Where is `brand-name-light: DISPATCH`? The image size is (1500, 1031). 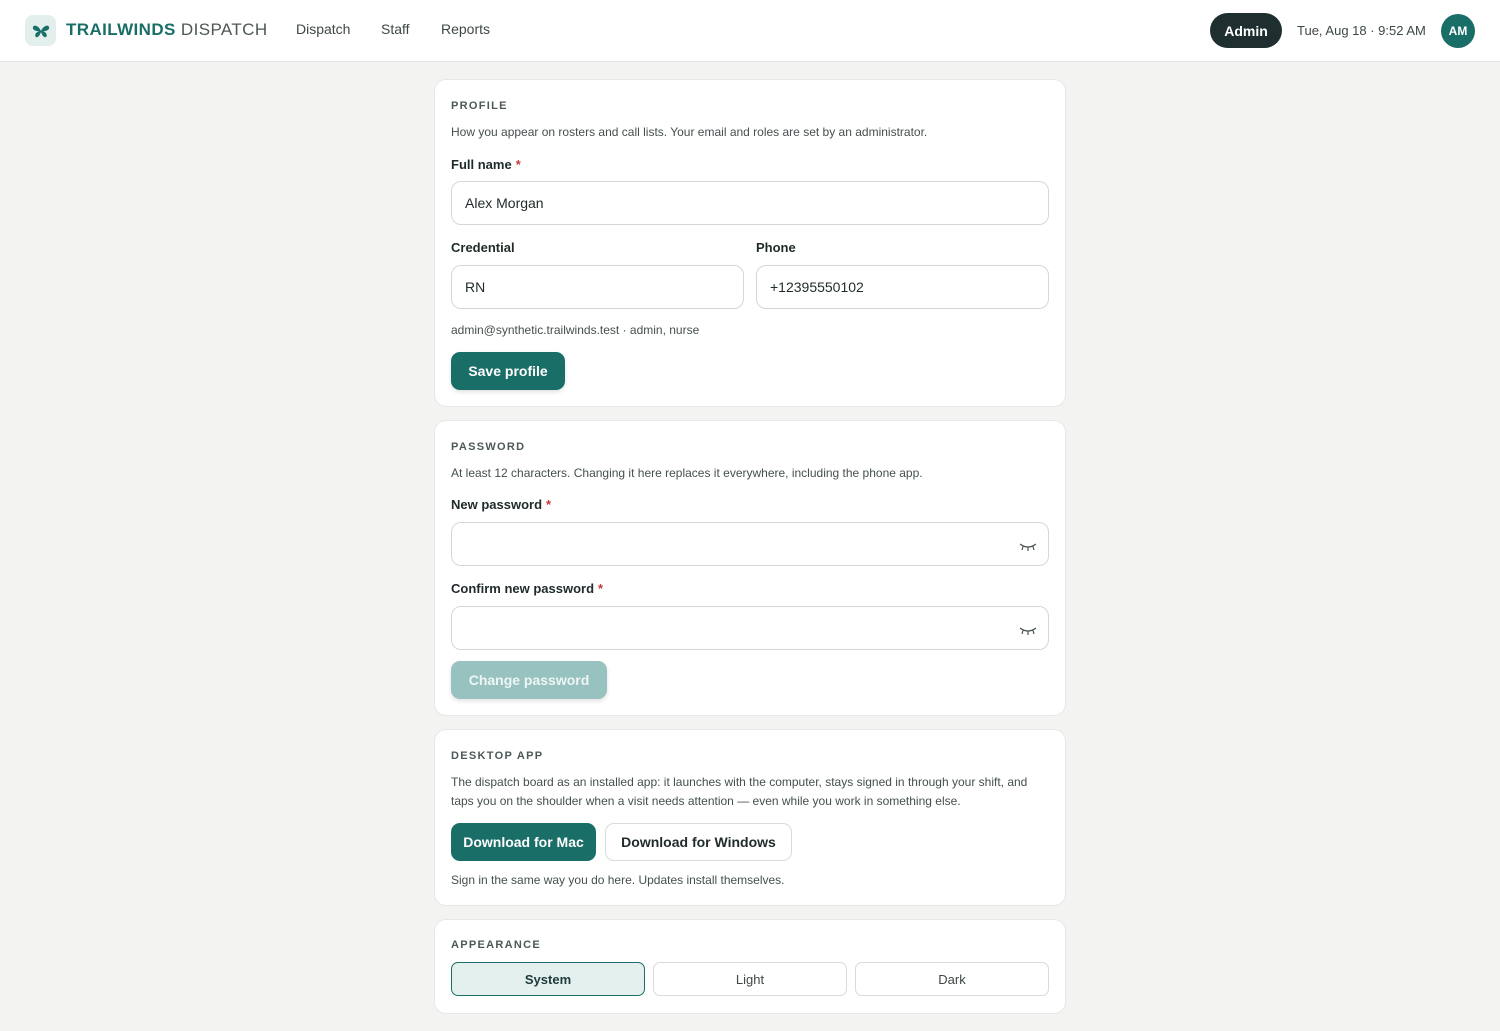
brand-name-light: DISPATCH is located at coordinates (224, 29).